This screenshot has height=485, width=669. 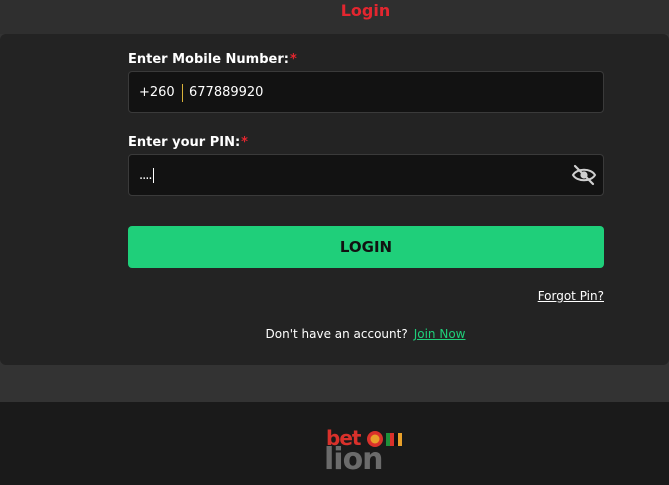 I want to click on betlion-logo: bet lion, so click(x=367, y=454).